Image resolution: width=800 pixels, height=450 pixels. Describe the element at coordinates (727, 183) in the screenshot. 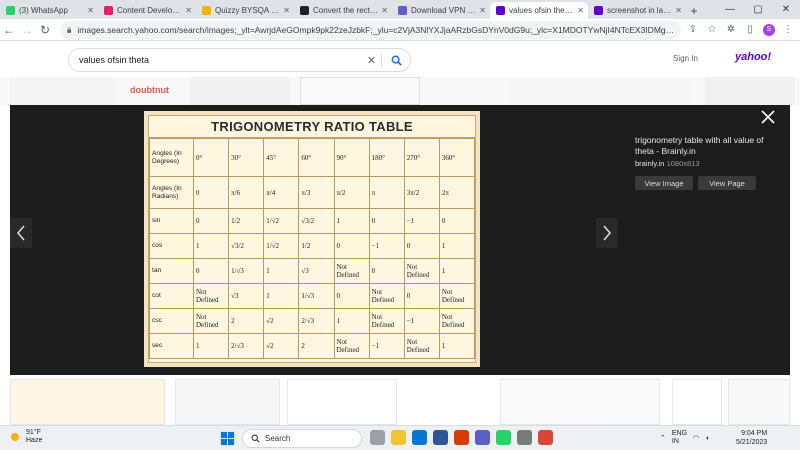

I see `view-page-button: View Page` at that location.